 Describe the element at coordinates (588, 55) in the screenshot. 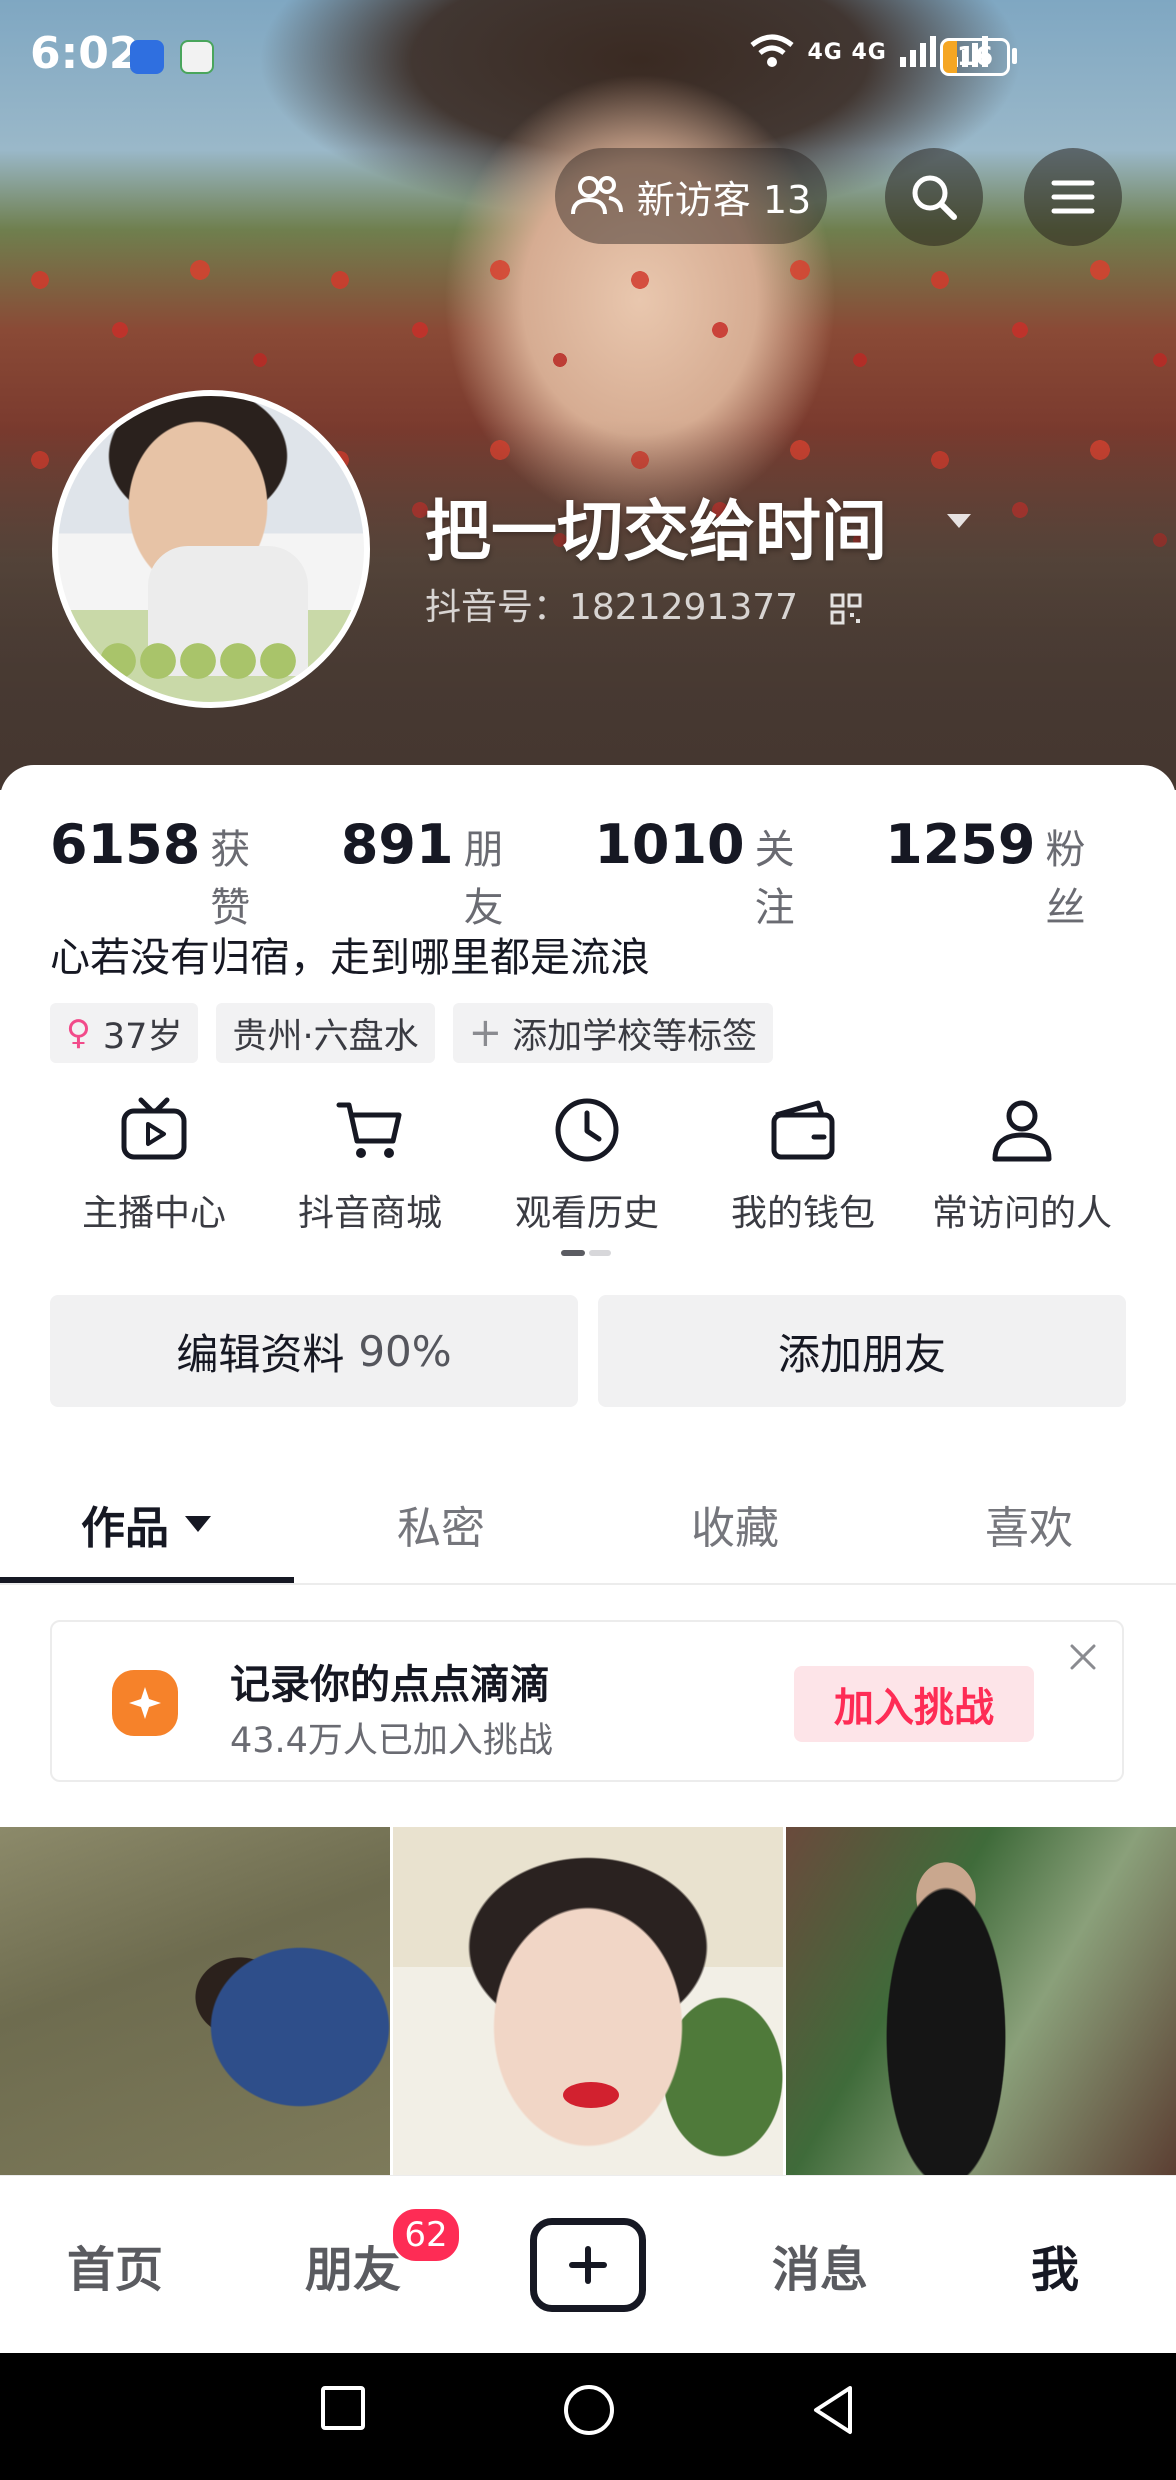

I see `status-bar: 6:02 4G 4G 16` at that location.